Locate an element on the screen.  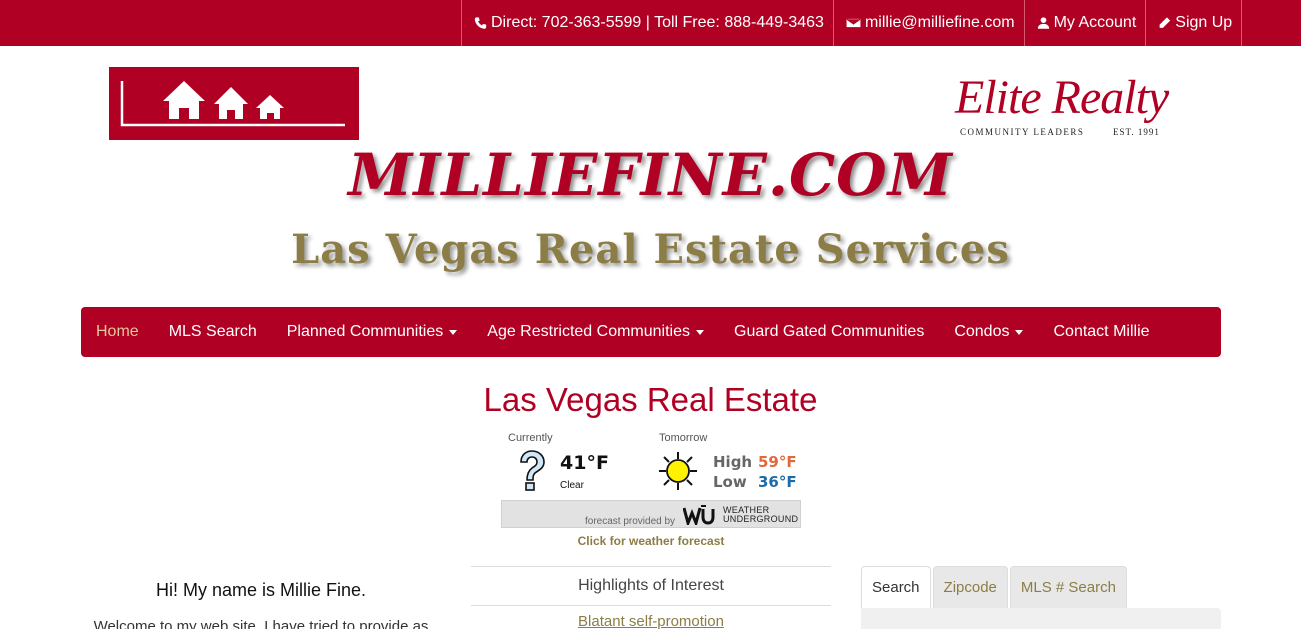
nav-condos: Condos is located at coordinates (988, 332).